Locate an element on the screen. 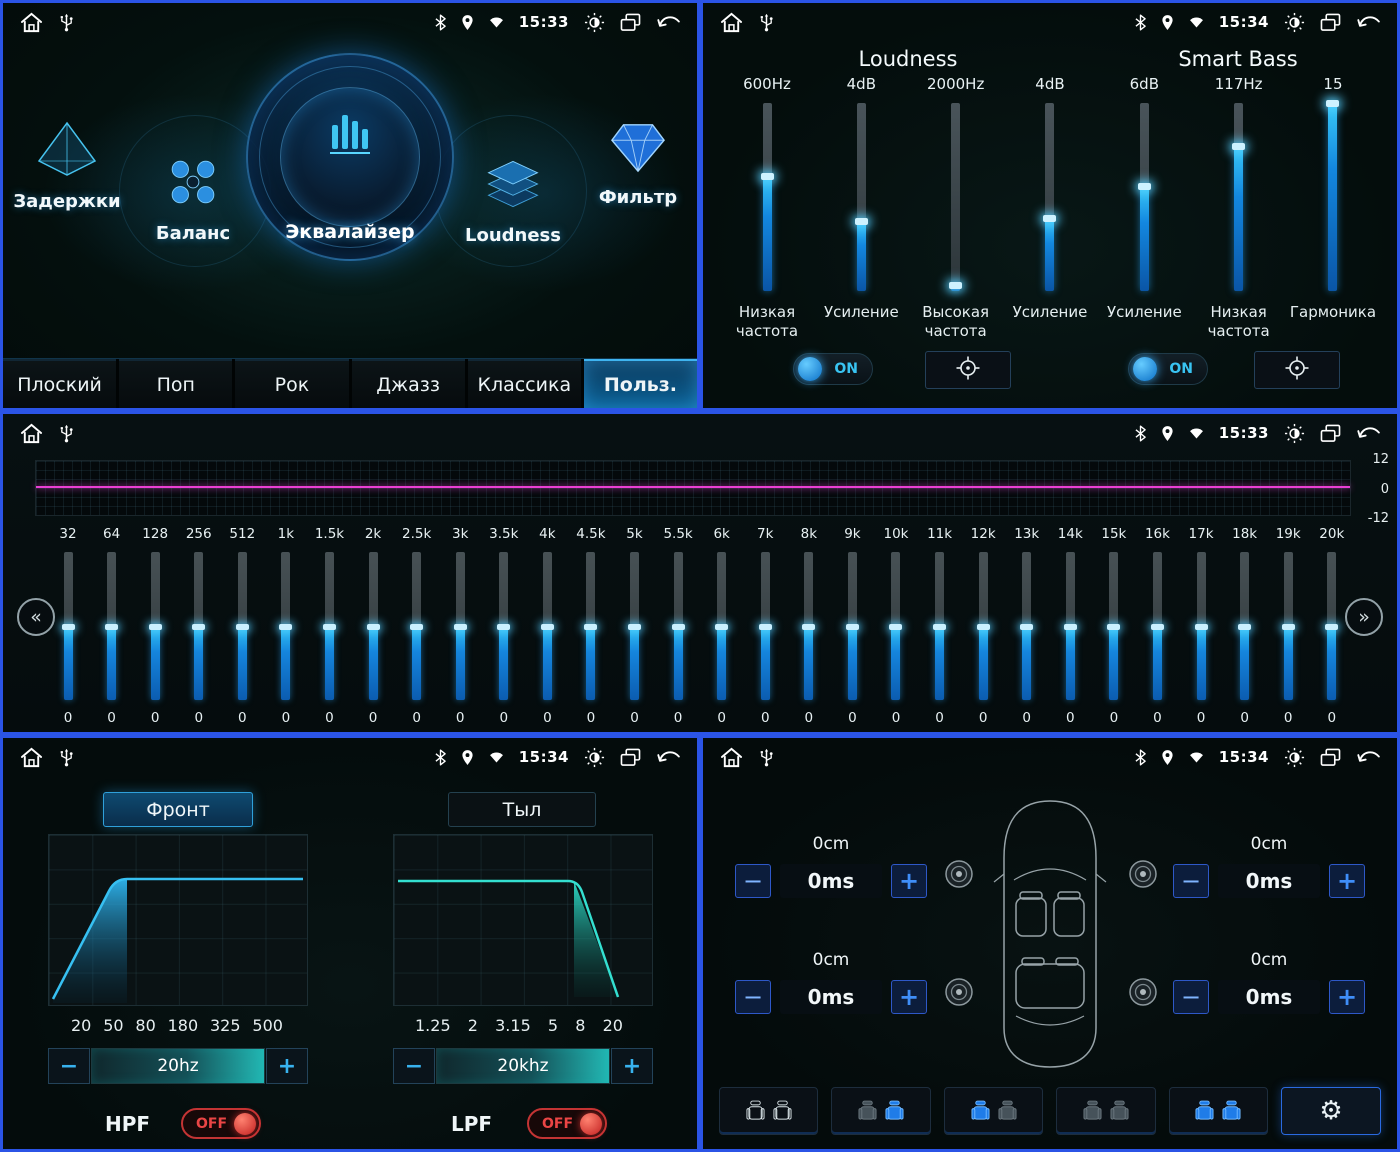 This screenshot has width=1400, height=1152. menu-item-delays: Задержки is located at coordinates (67, 165).